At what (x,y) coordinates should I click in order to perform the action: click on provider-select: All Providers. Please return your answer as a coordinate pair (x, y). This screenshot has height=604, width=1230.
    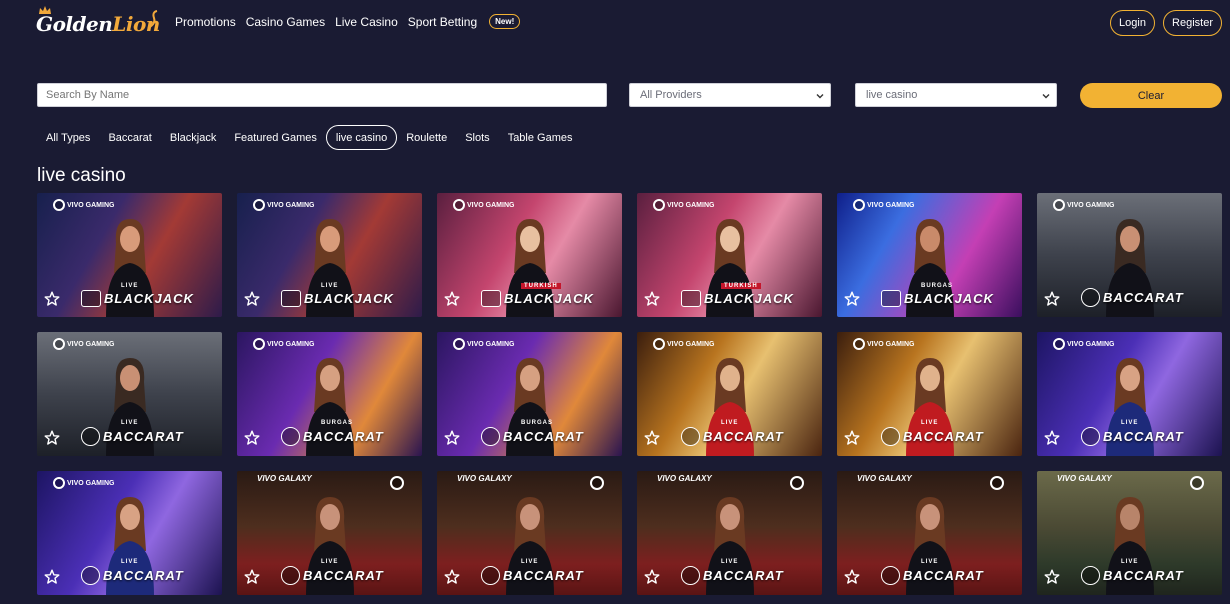
    Looking at the image, I should click on (730, 95).